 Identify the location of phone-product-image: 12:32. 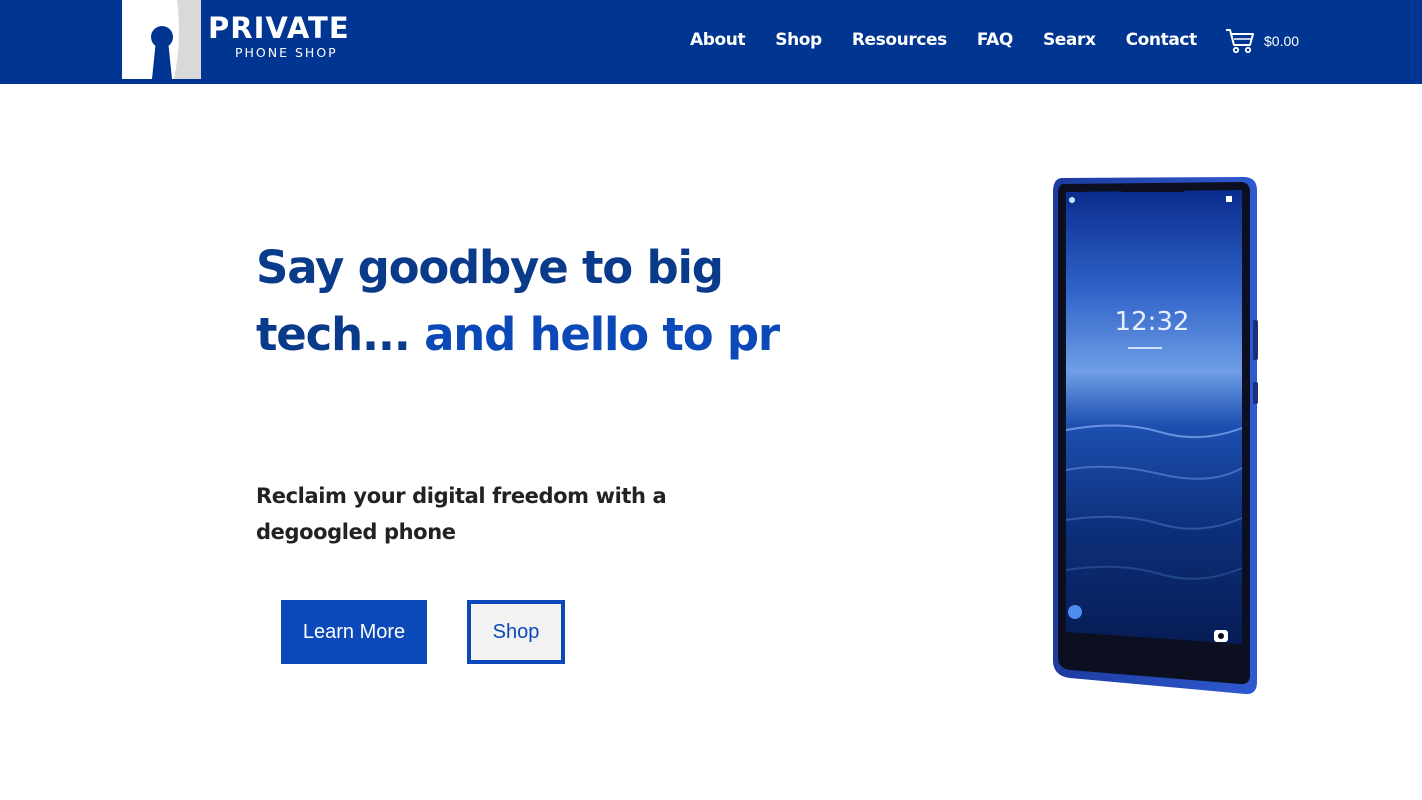
(1155, 436).